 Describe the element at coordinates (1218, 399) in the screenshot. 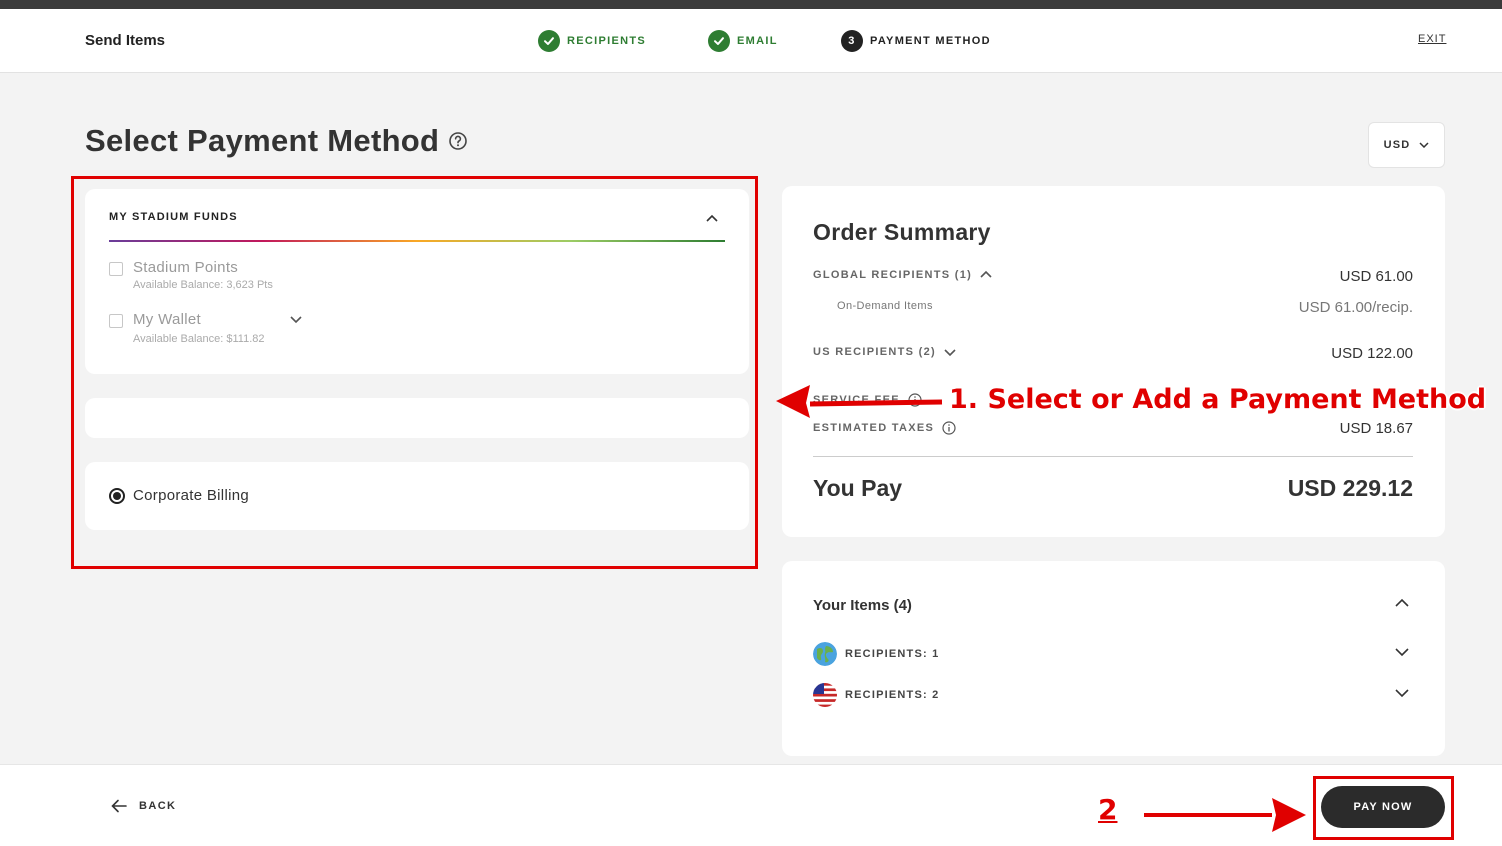

I see `annotation-step1-text: 1. Select or Add a Payment Method` at that location.